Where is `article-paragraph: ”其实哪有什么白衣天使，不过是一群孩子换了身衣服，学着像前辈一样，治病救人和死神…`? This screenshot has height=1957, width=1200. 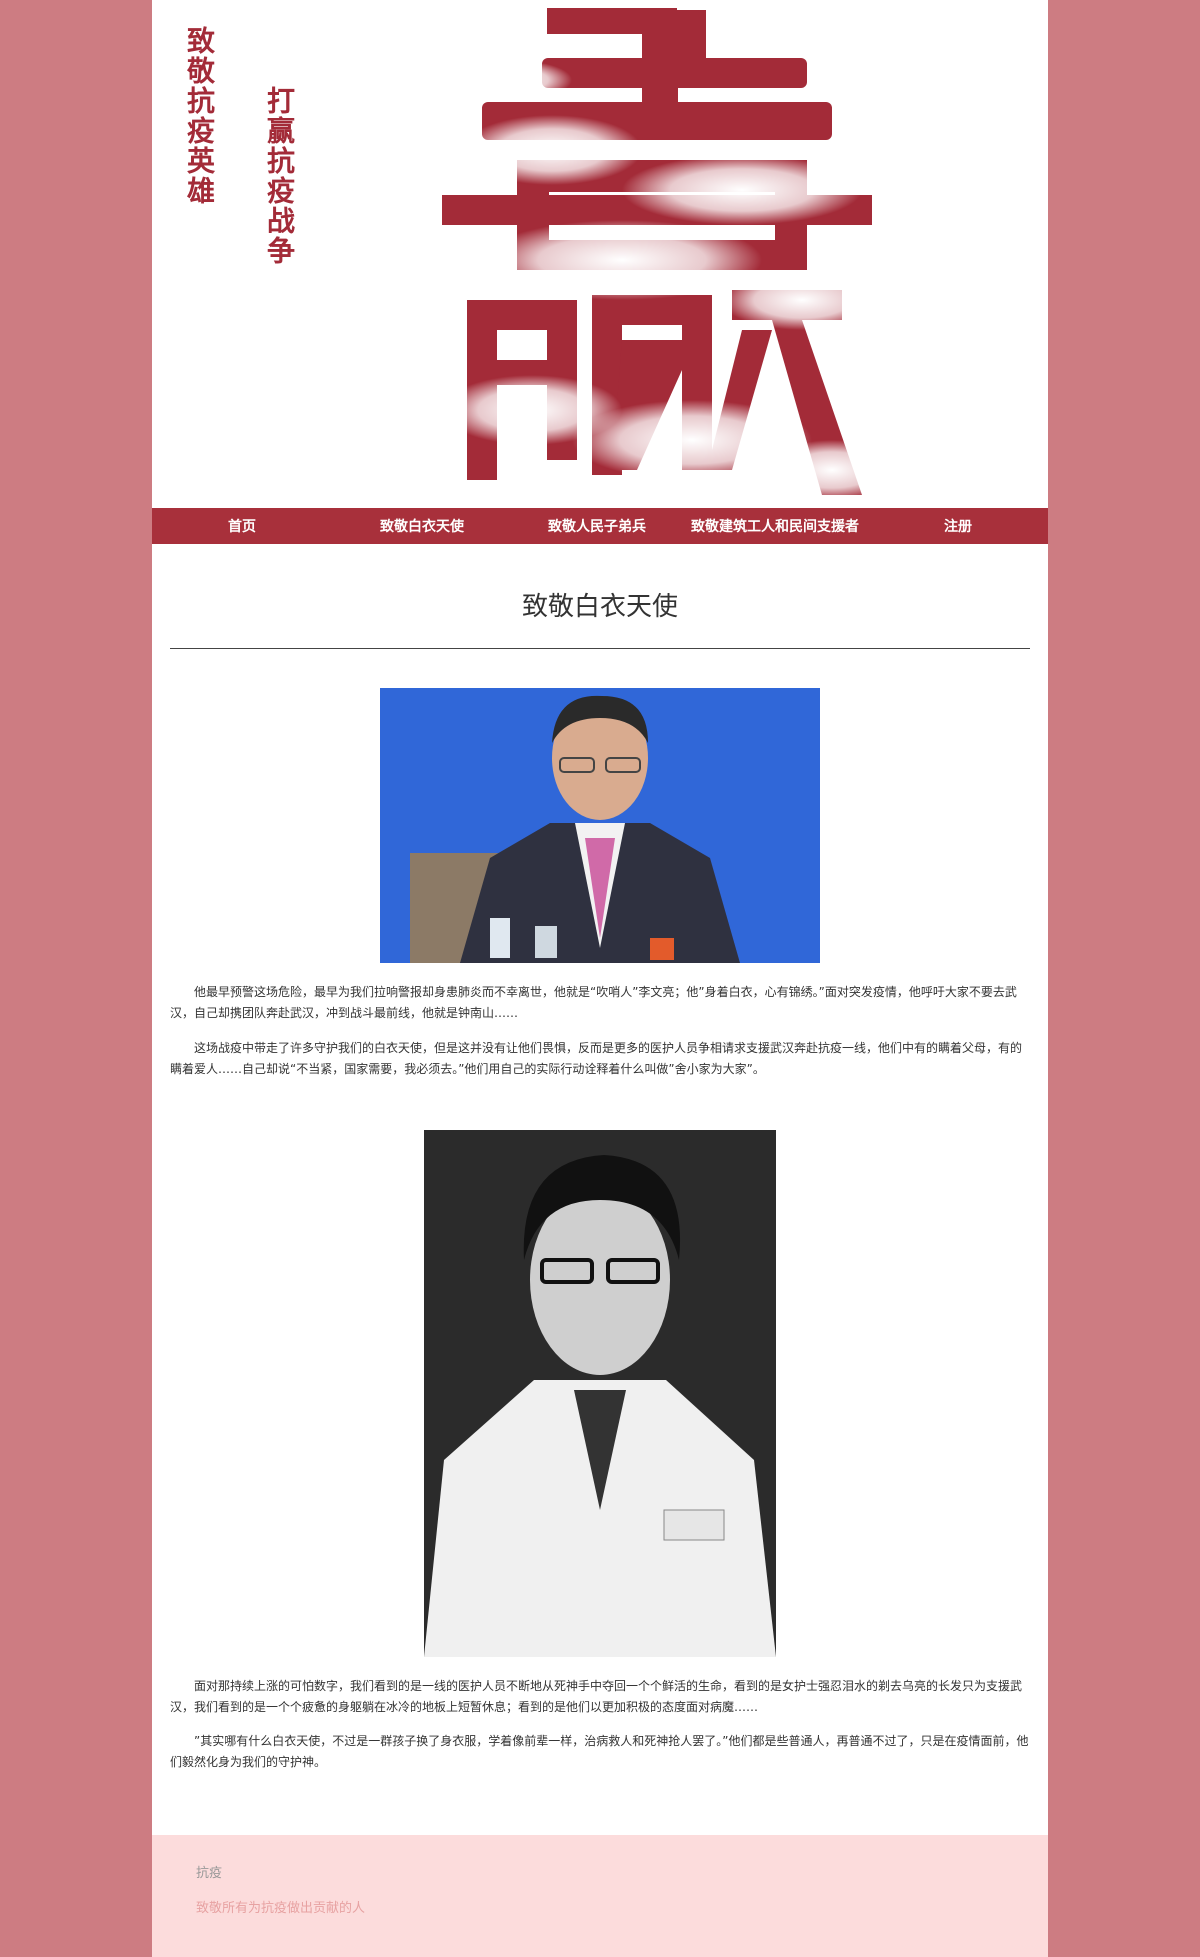 article-paragraph: ”其实哪有什么白衣天使，不过是一群孩子换了身衣服，学着像前辈一样，治病救人和死神… is located at coordinates (599, 1751).